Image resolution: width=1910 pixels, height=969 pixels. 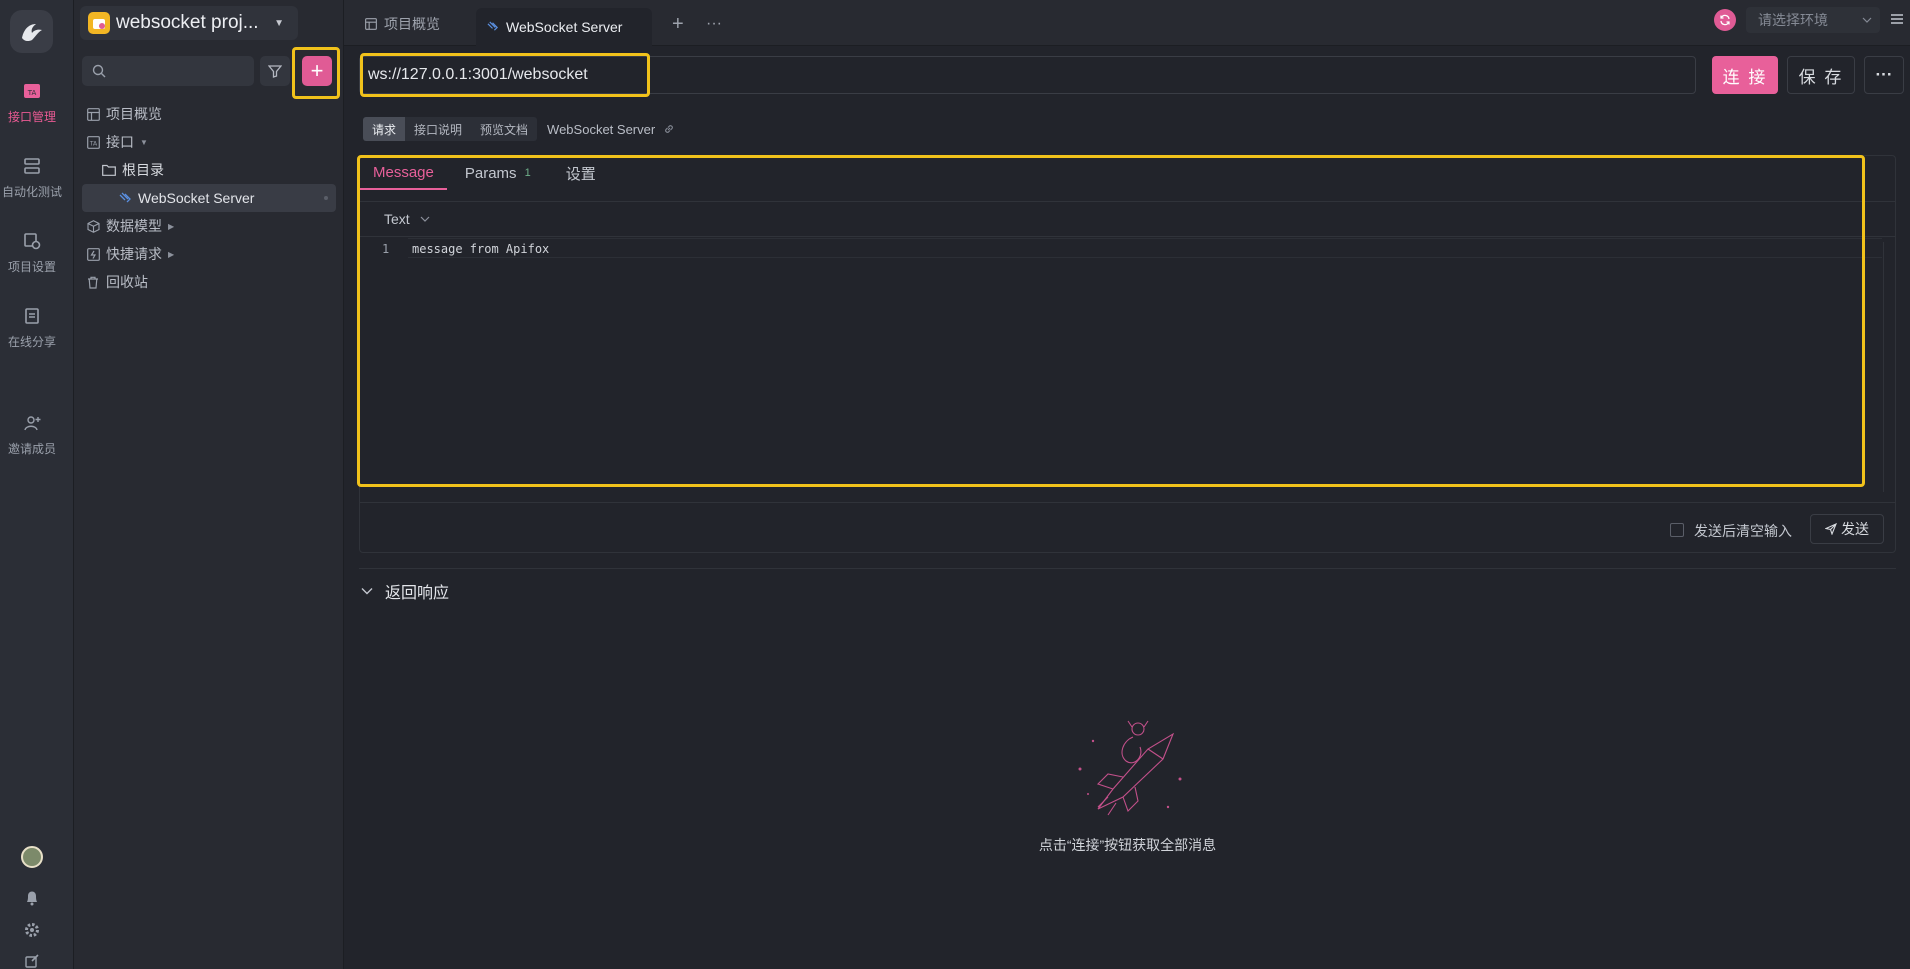 What do you see at coordinates (32, 327) in the screenshot?
I see `rail-item-online-share: 在线分享` at bounding box center [32, 327].